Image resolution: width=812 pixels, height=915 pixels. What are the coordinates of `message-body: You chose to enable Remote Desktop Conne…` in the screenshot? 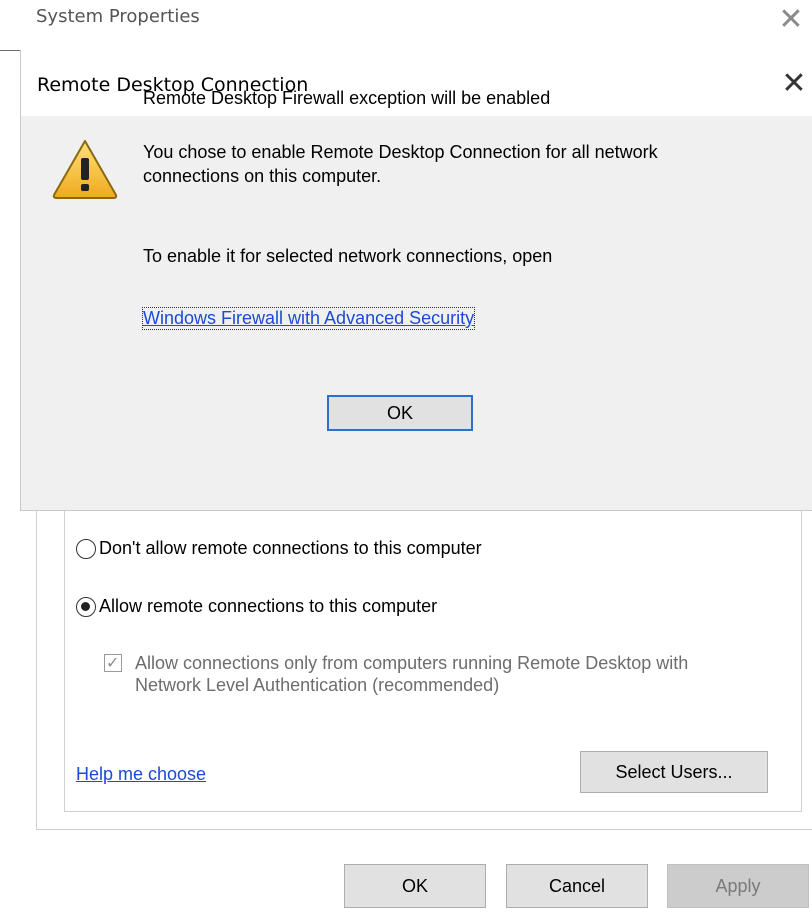 It's located at (400, 164).